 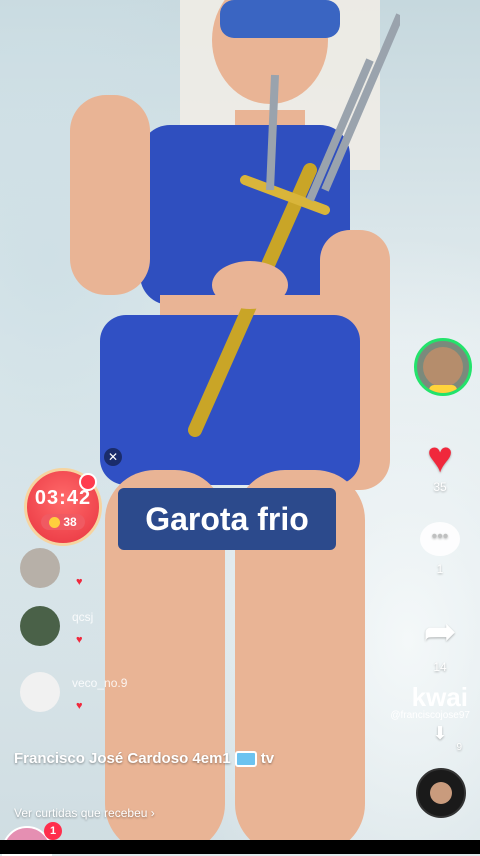 I want to click on left-arm, so click(x=110, y=195).